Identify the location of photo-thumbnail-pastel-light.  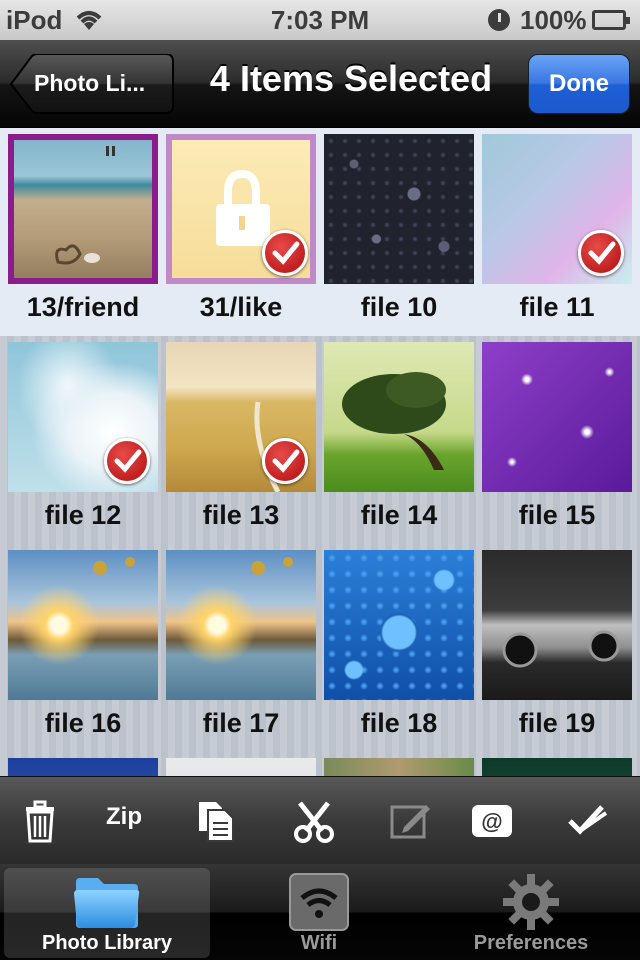
(557, 209).